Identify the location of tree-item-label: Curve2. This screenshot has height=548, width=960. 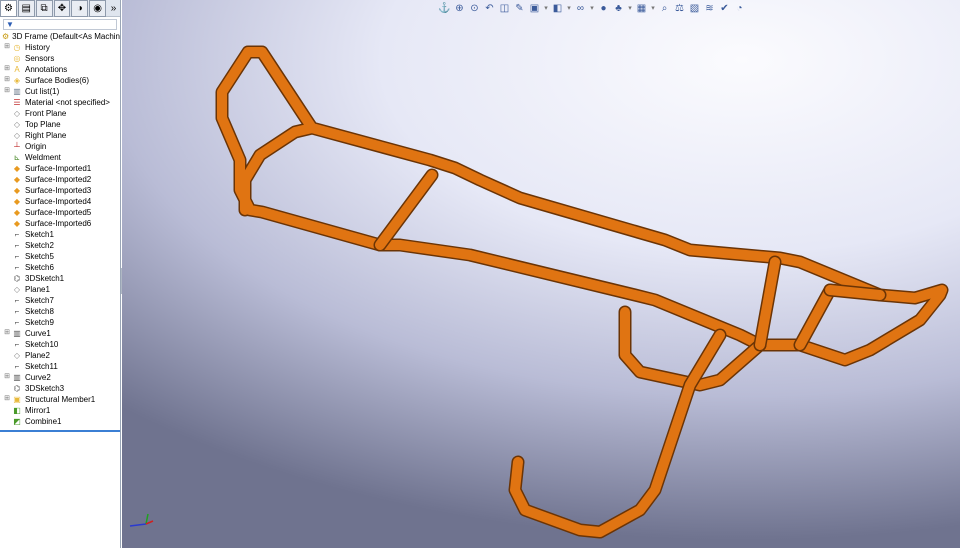
(38, 377).